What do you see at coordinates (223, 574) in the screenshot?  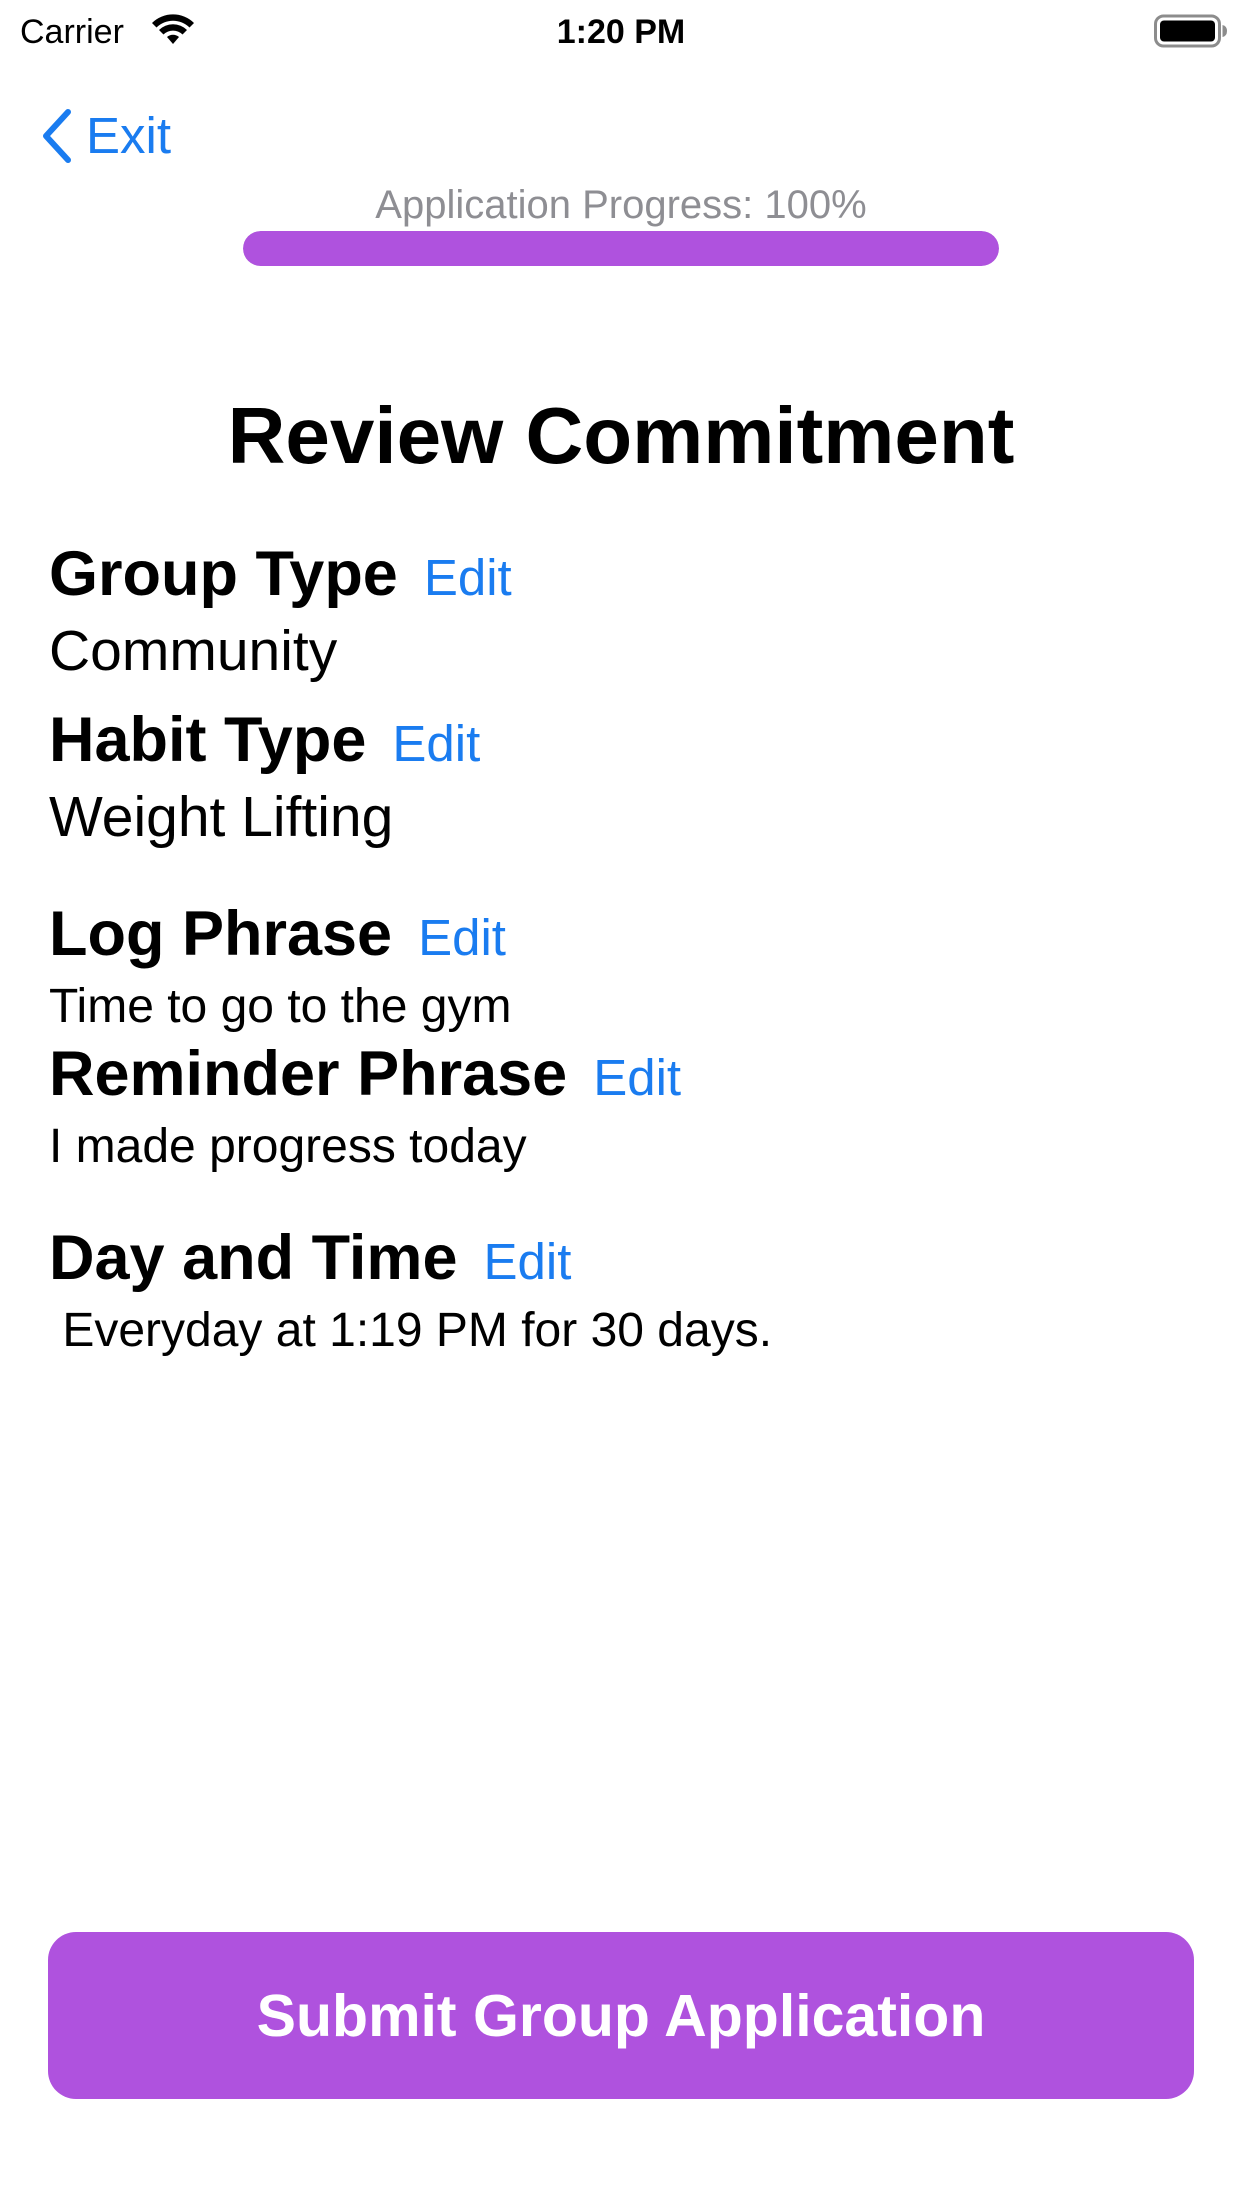 I see `group-type-heading: Group Type` at bounding box center [223, 574].